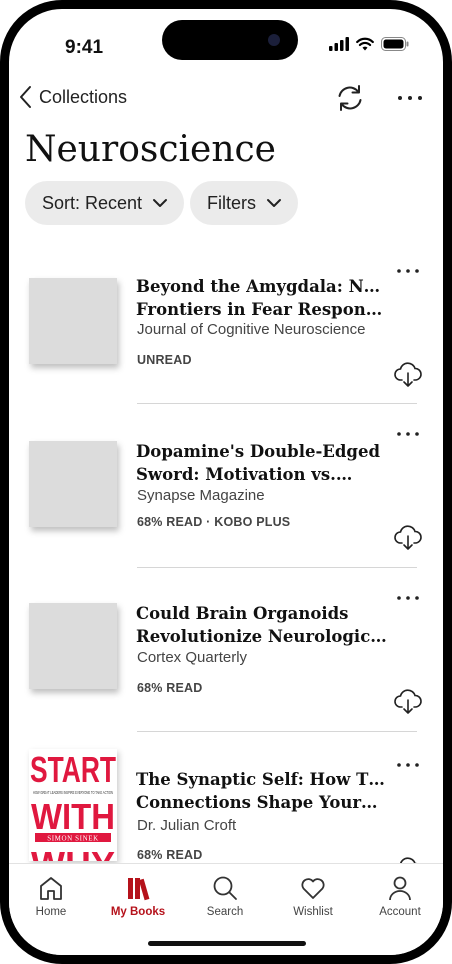 The height and width of the screenshot is (964, 452). I want to click on item-title-line: Beyond the Amygdala: New, so click(262, 286).